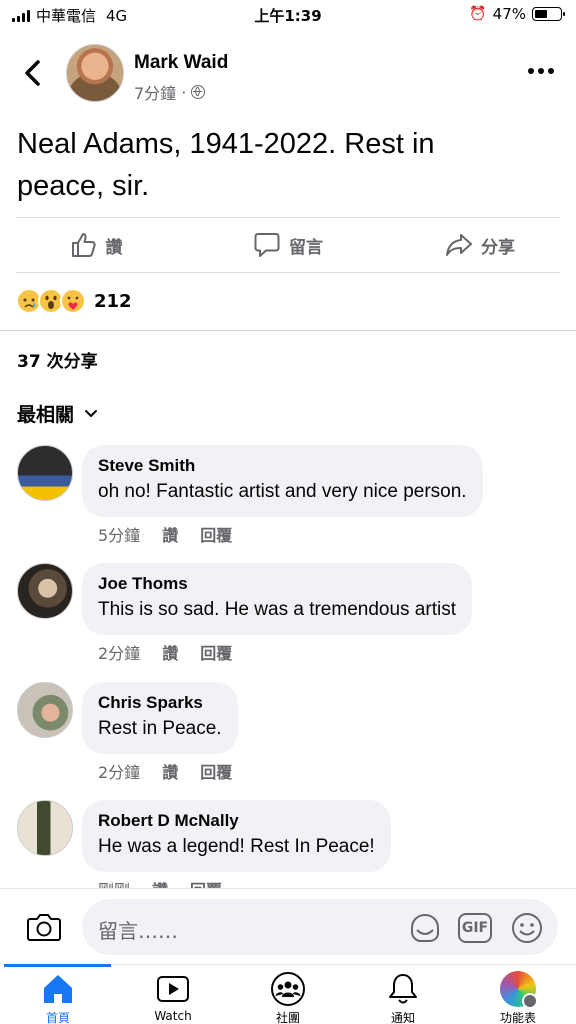 The width and height of the screenshot is (576, 1024). What do you see at coordinates (91, 413) in the screenshot?
I see `chevron-down-icon` at bounding box center [91, 413].